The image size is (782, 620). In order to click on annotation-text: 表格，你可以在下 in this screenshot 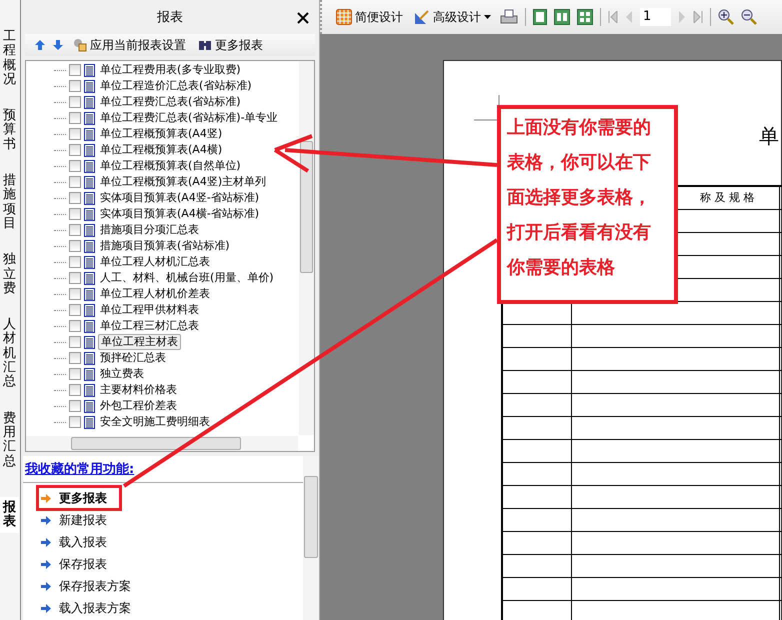, I will do `click(579, 163)`.